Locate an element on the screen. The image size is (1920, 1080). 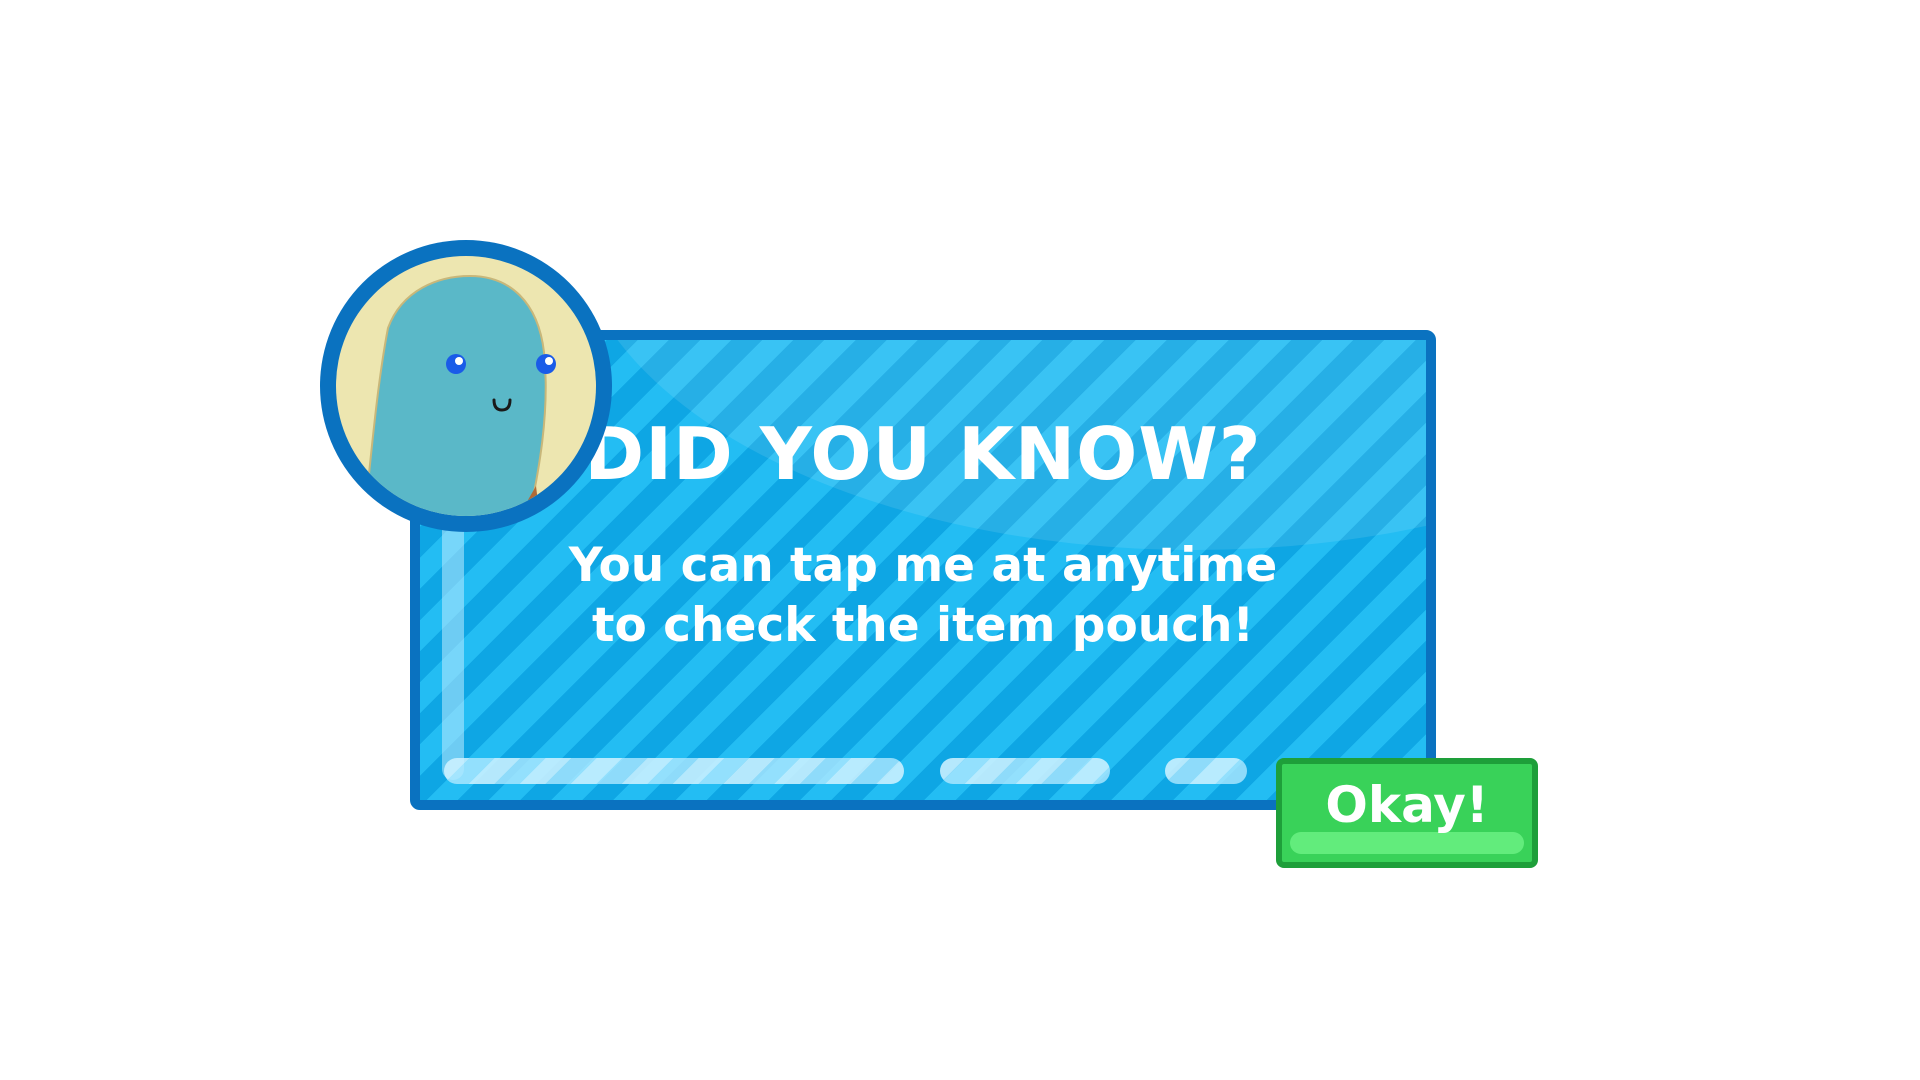
dialog-message-line: You can tap me at anytime is located at coordinates (923, 565).